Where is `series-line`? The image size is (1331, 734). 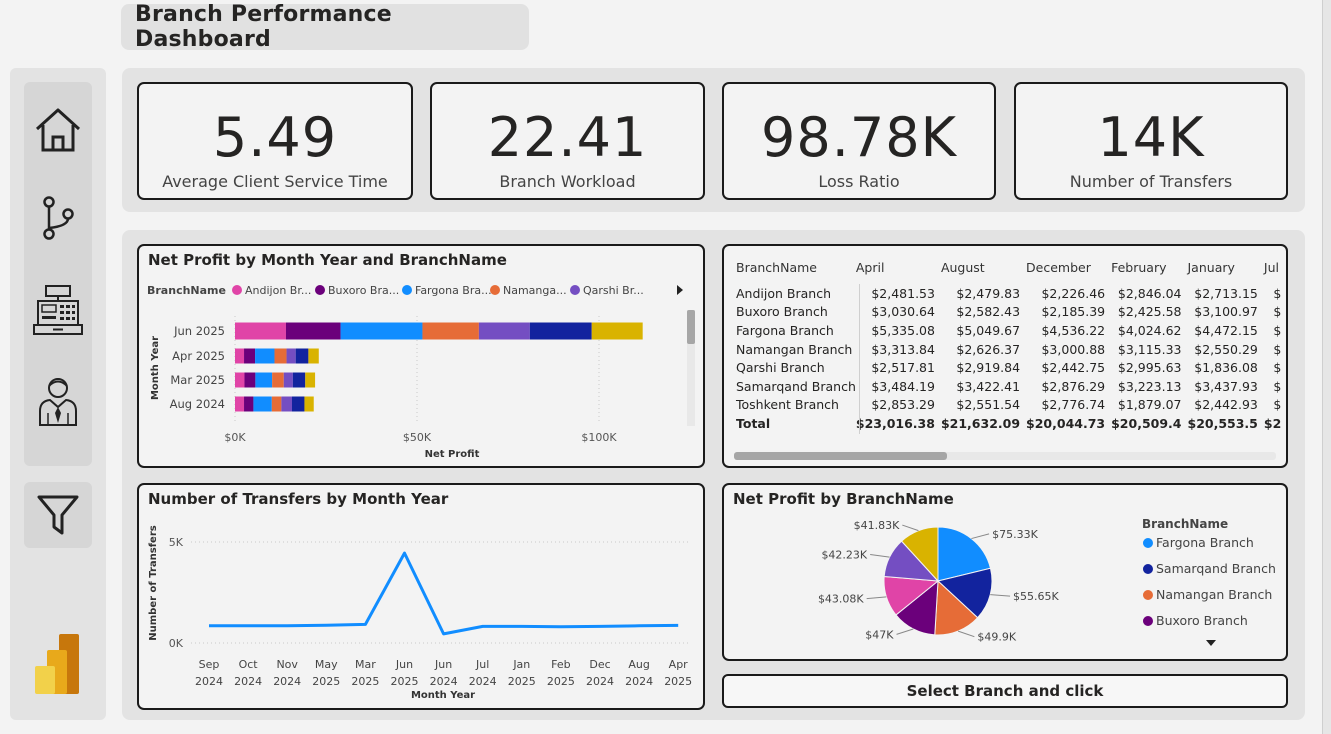
series-line is located at coordinates (444, 593).